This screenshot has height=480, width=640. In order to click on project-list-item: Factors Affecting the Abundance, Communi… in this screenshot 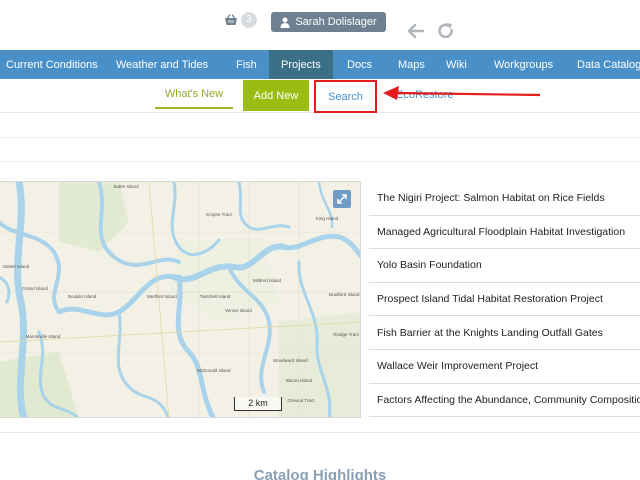, I will do `click(504, 401)`.